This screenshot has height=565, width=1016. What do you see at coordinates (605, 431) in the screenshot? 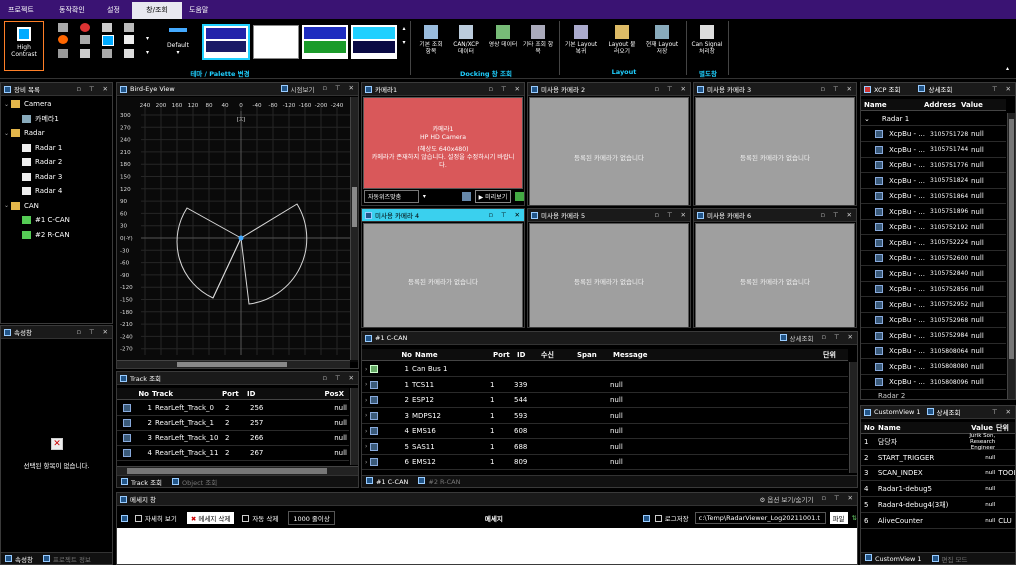
I see `table-row: › 4 EMS16 1 608 null` at bounding box center [605, 431].